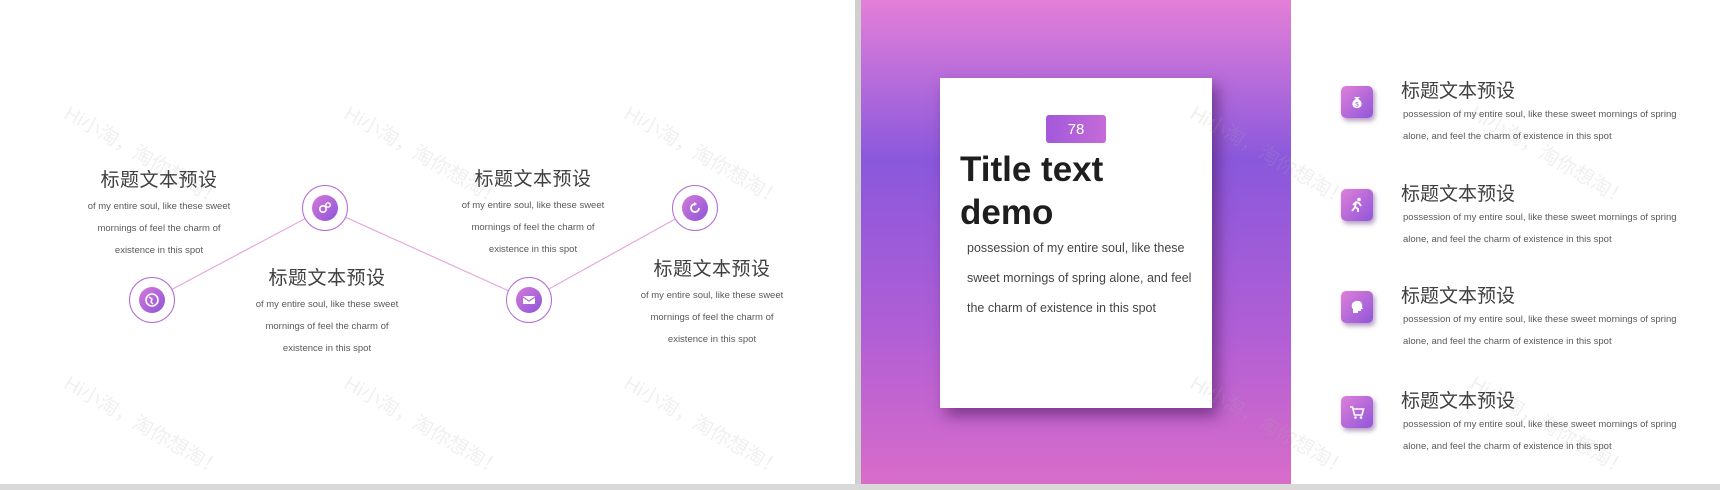 The height and width of the screenshot is (490, 1720). I want to click on gears-node, so click(325, 208).